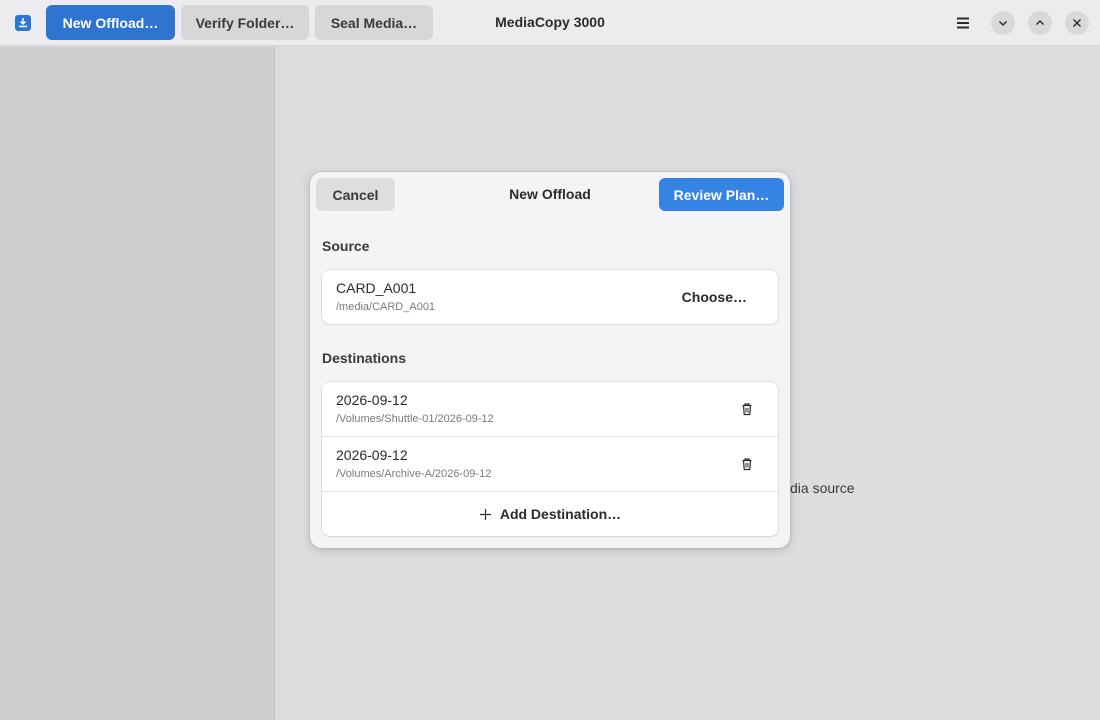  I want to click on destination-path: /Volumes/Archive-A/2026-09-12, so click(414, 474).